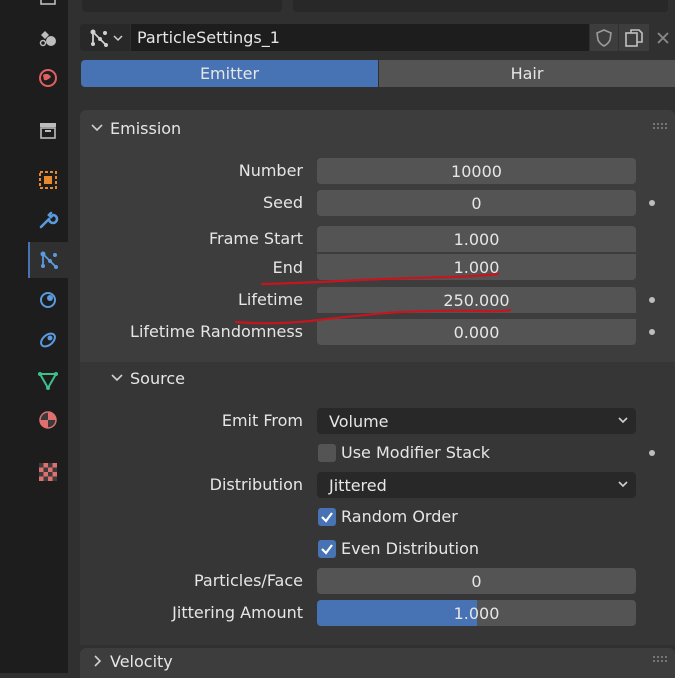  Describe the element at coordinates (287, 267) in the screenshot. I see `end-label: End` at that location.